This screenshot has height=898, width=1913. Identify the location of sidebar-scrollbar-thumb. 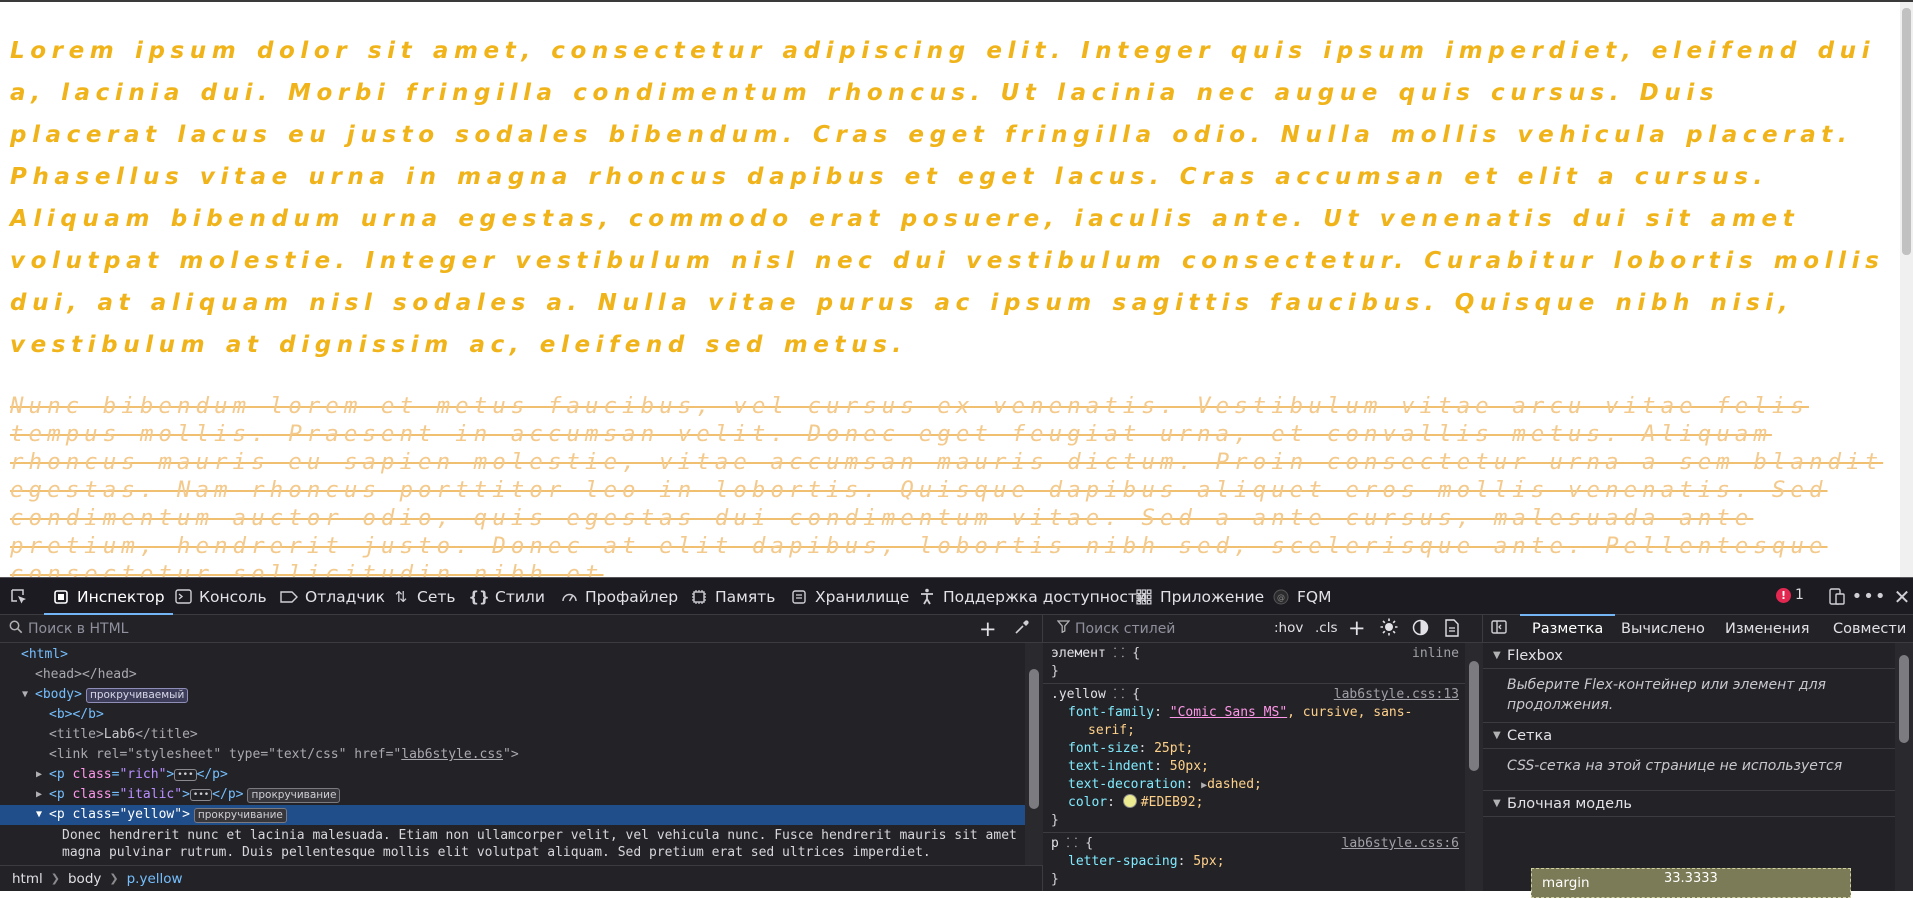
(1904, 699).